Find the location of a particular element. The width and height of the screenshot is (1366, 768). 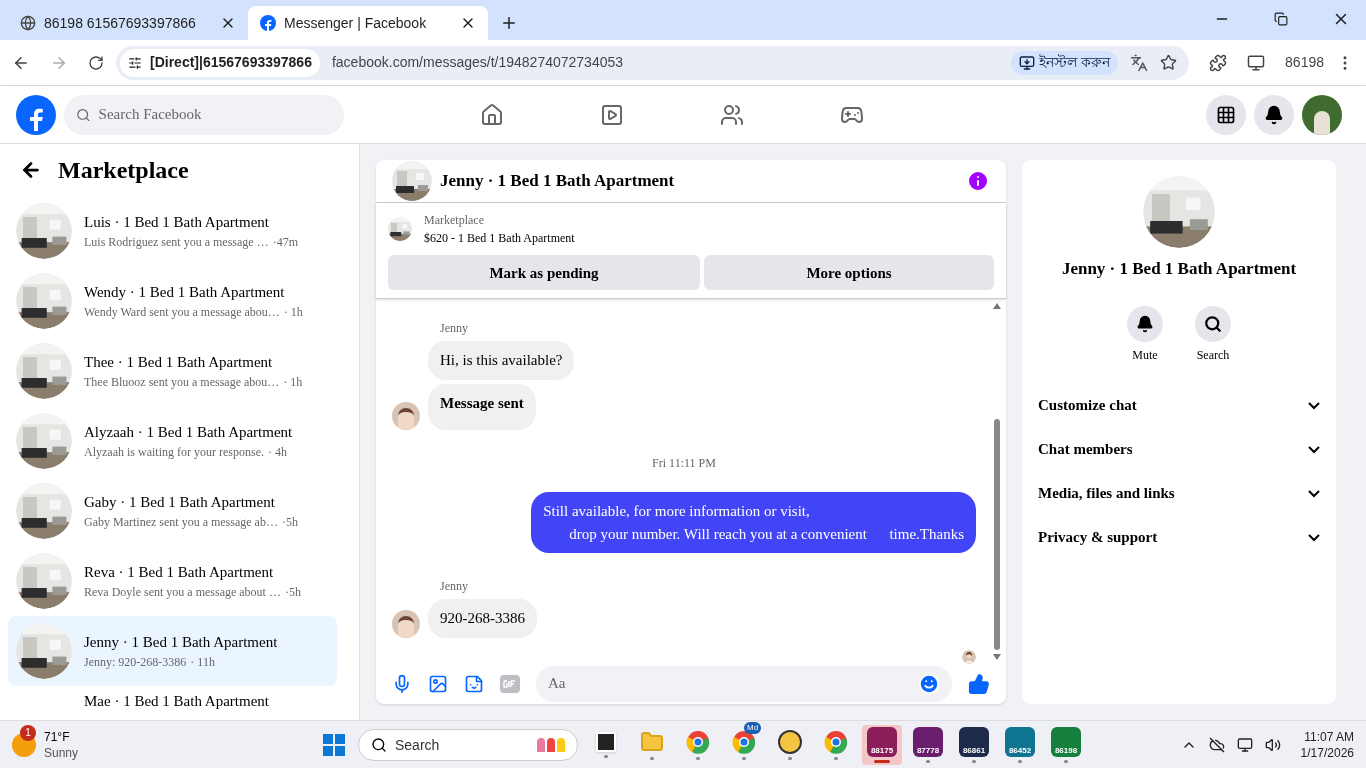

taskbar-app: Md is located at coordinates (744, 744).